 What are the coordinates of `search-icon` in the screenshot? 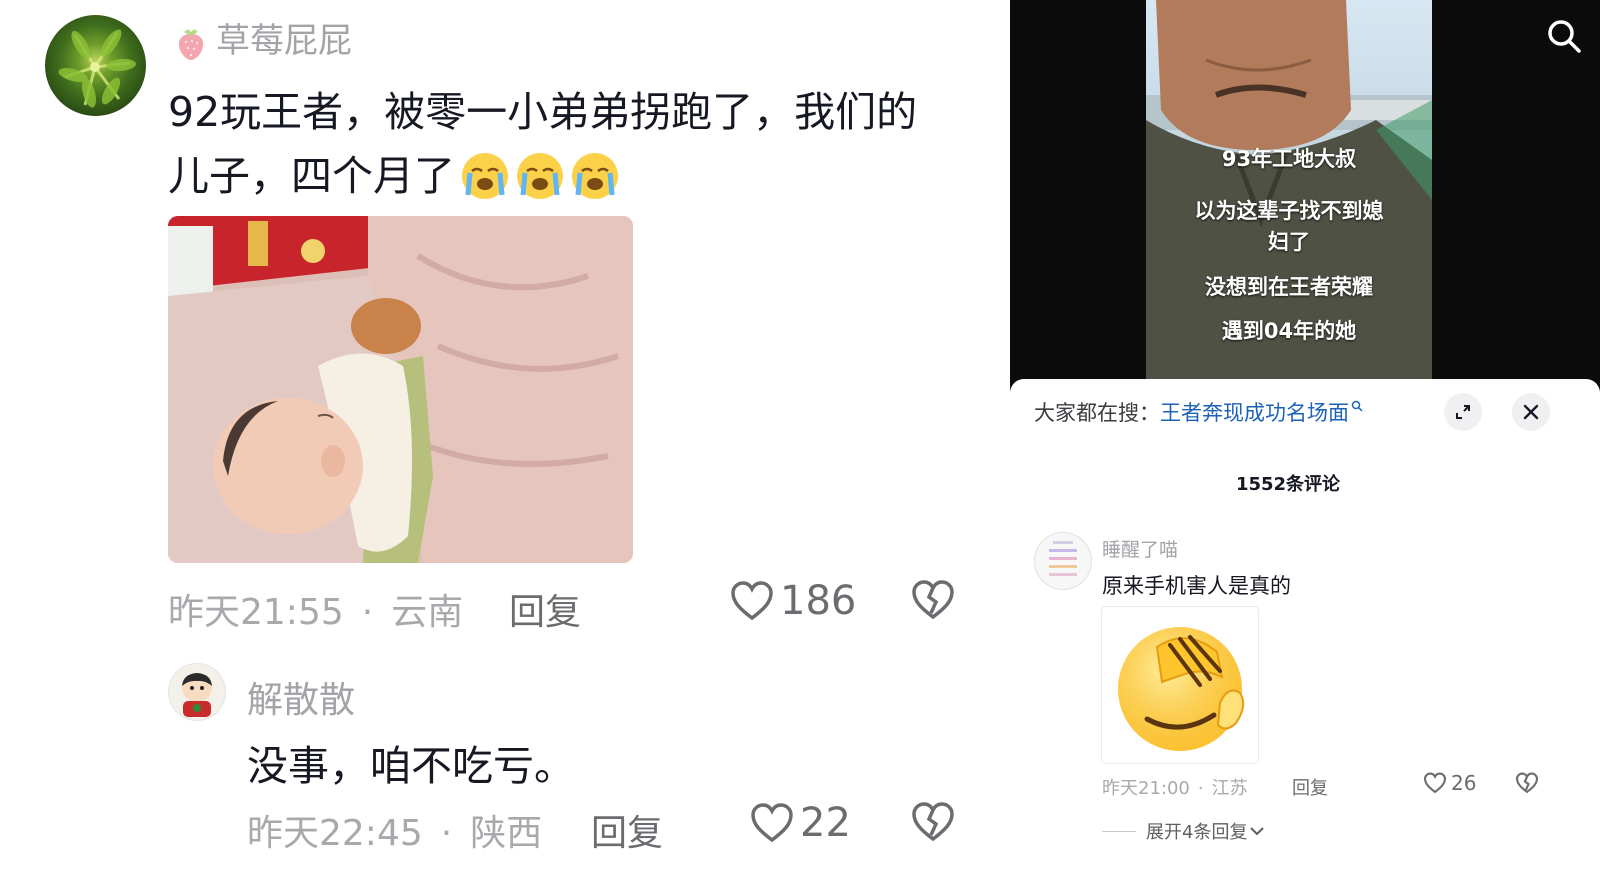 It's located at (1564, 36).